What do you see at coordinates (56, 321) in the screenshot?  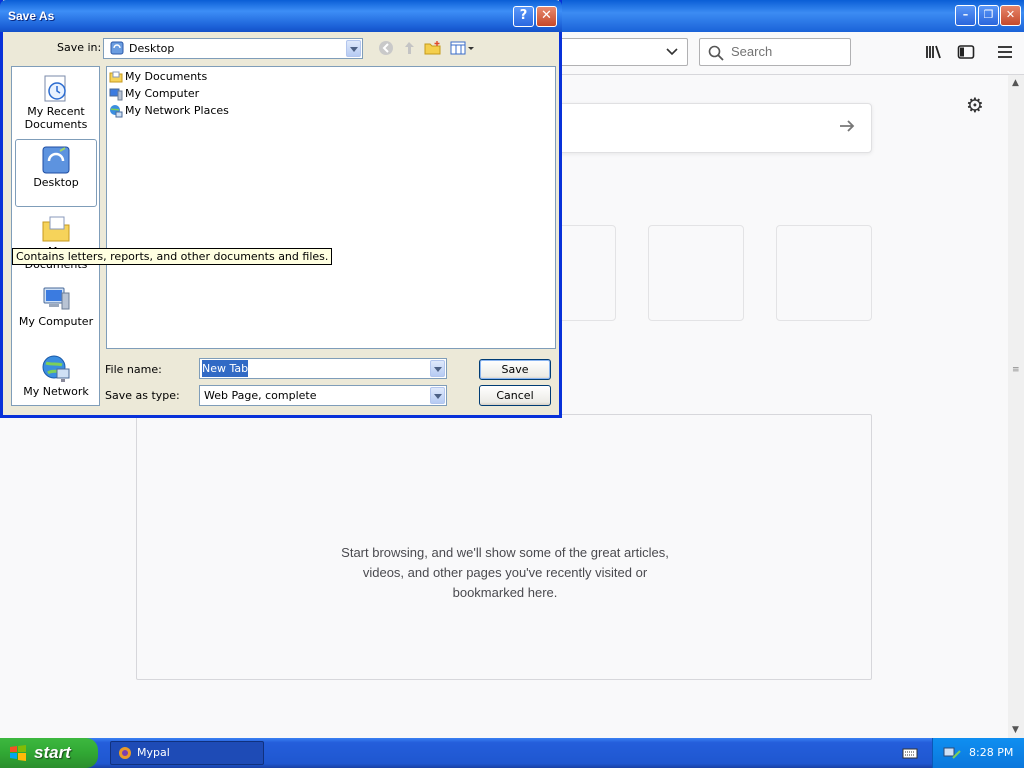 I see `place-label: My Computer` at bounding box center [56, 321].